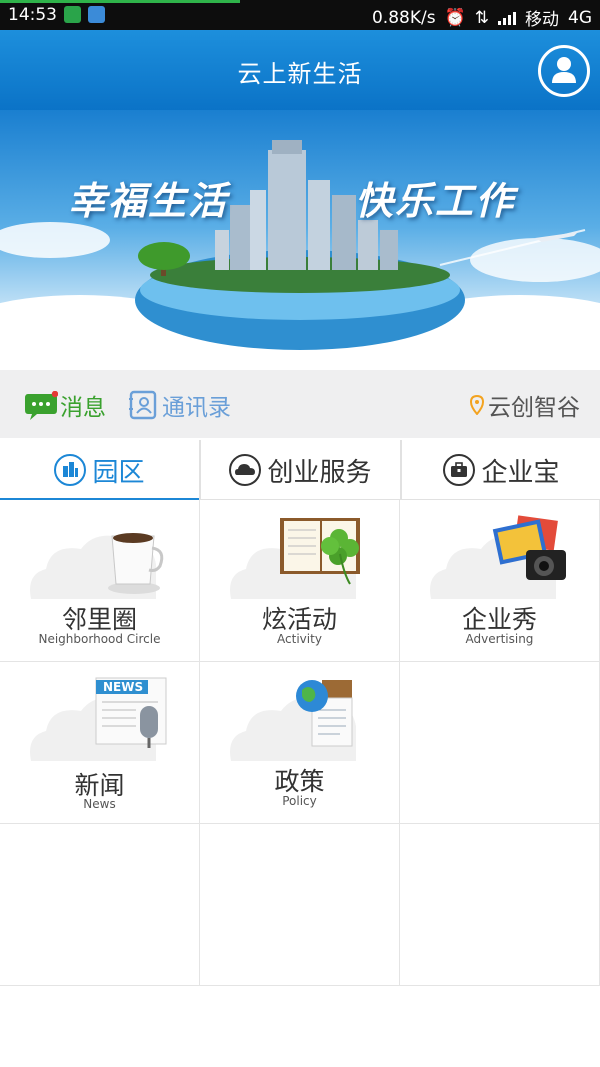 This screenshot has height=1067, width=600. I want to click on network-speed: 0.88K/s, so click(403, 17).